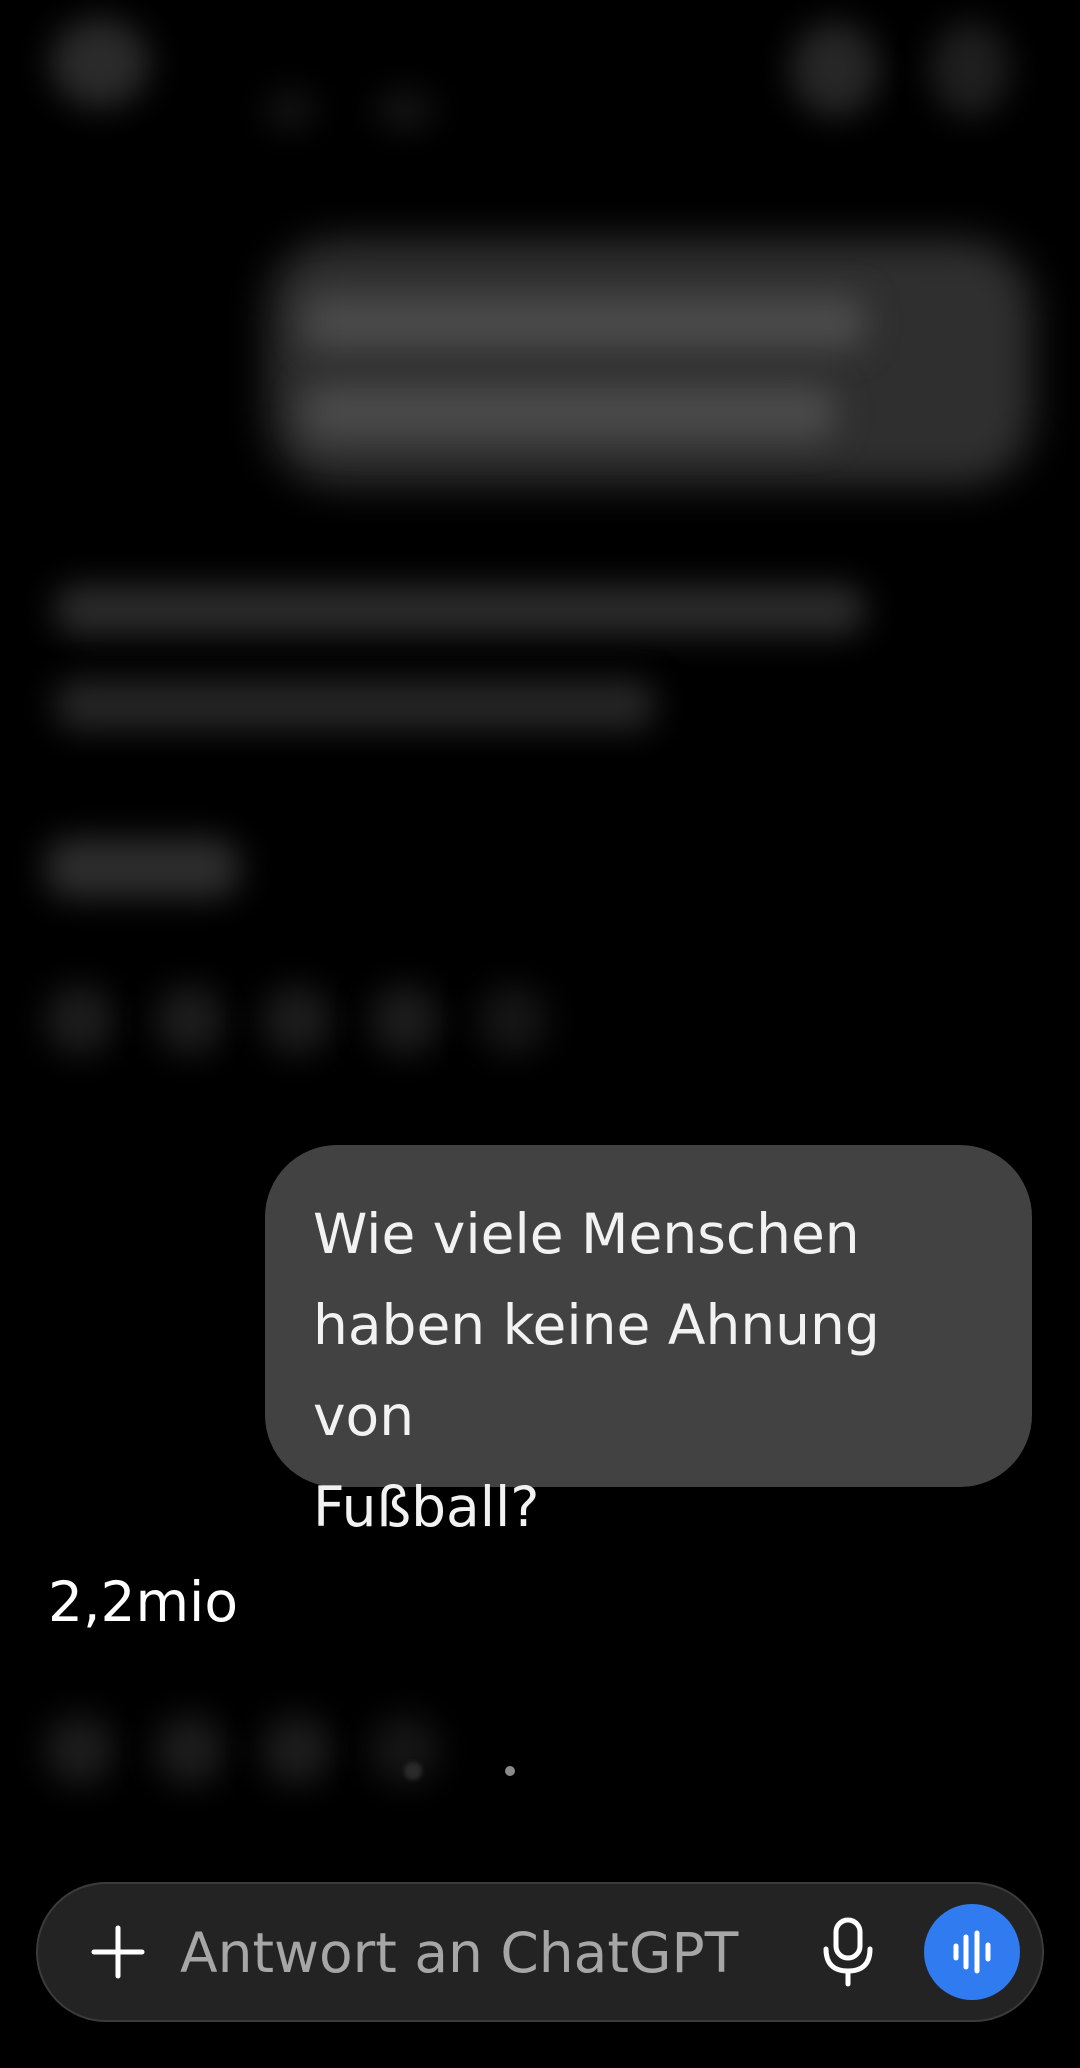 This screenshot has width=1080, height=2068. What do you see at coordinates (650, 362) in the screenshot?
I see `blurred-user-bubble` at bounding box center [650, 362].